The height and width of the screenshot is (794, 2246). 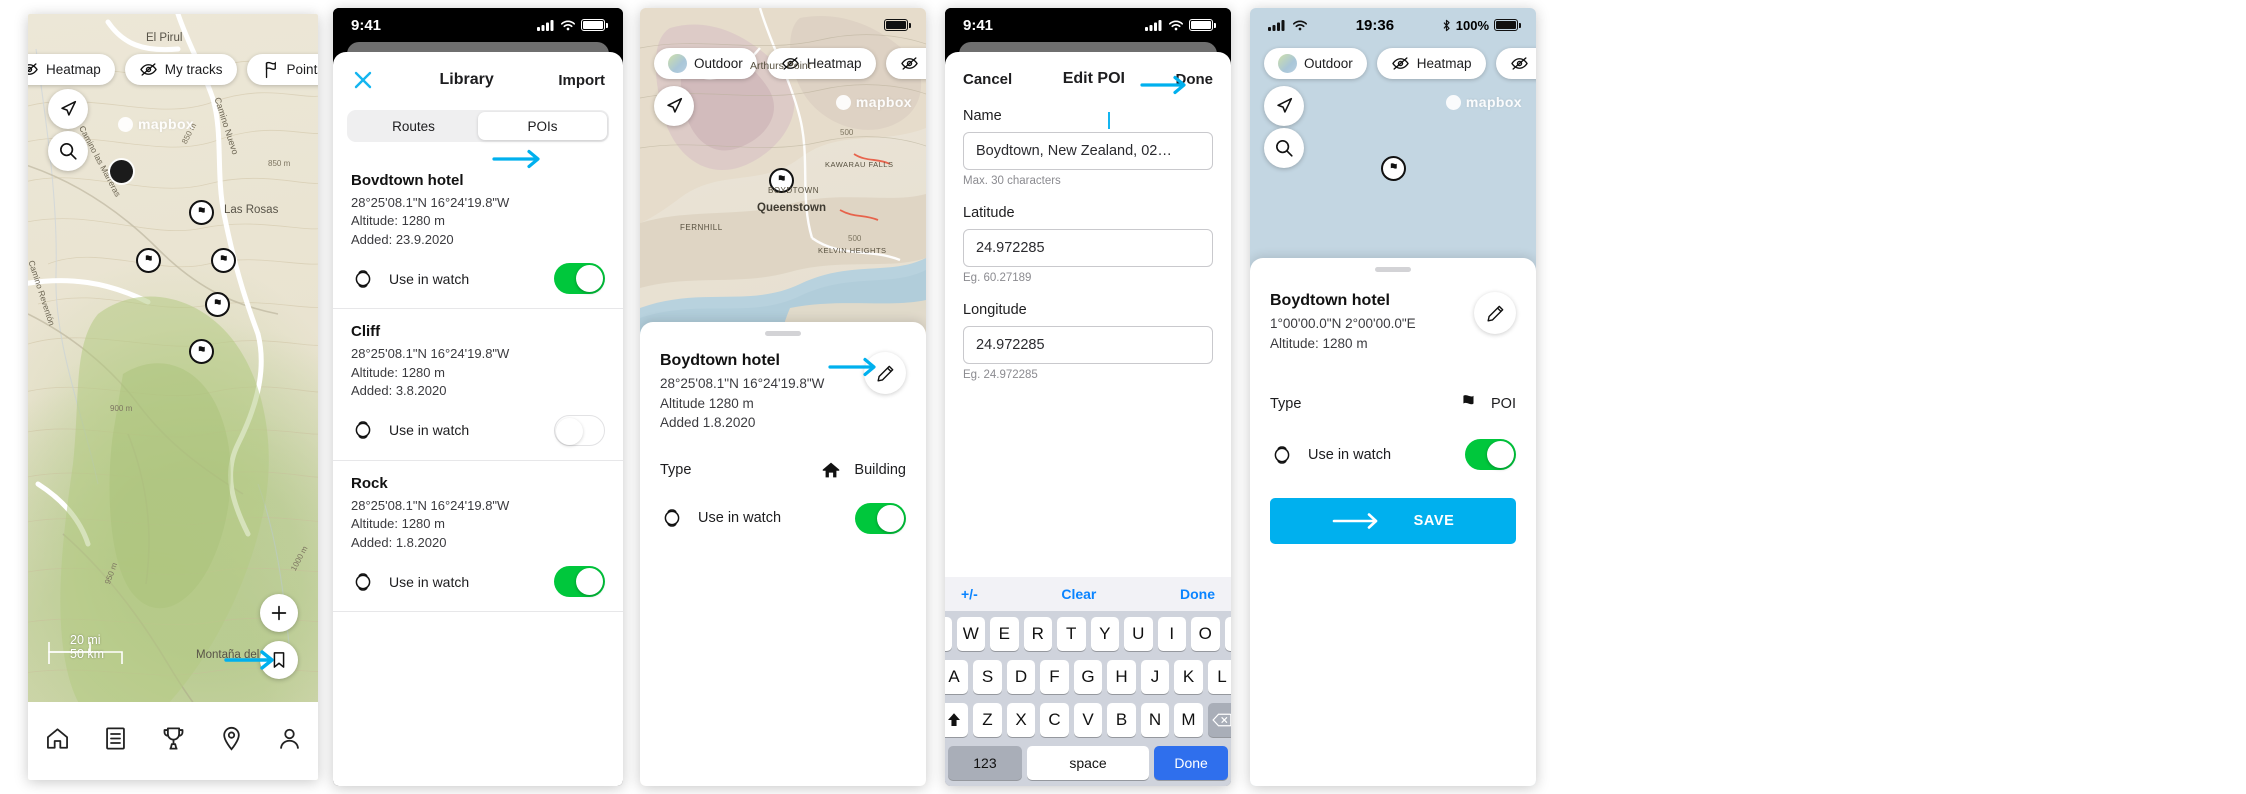 What do you see at coordinates (987, 720) in the screenshot?
I see `key-z: Z` at bounding box center [987, 720].